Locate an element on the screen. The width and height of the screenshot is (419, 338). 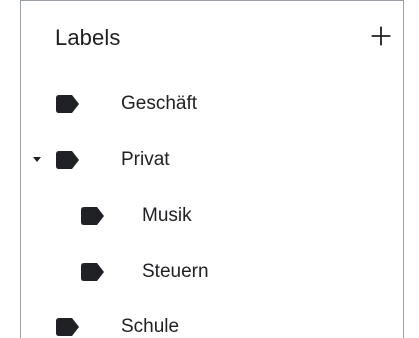
caret-down-icon is located at coordinates (37, 160).